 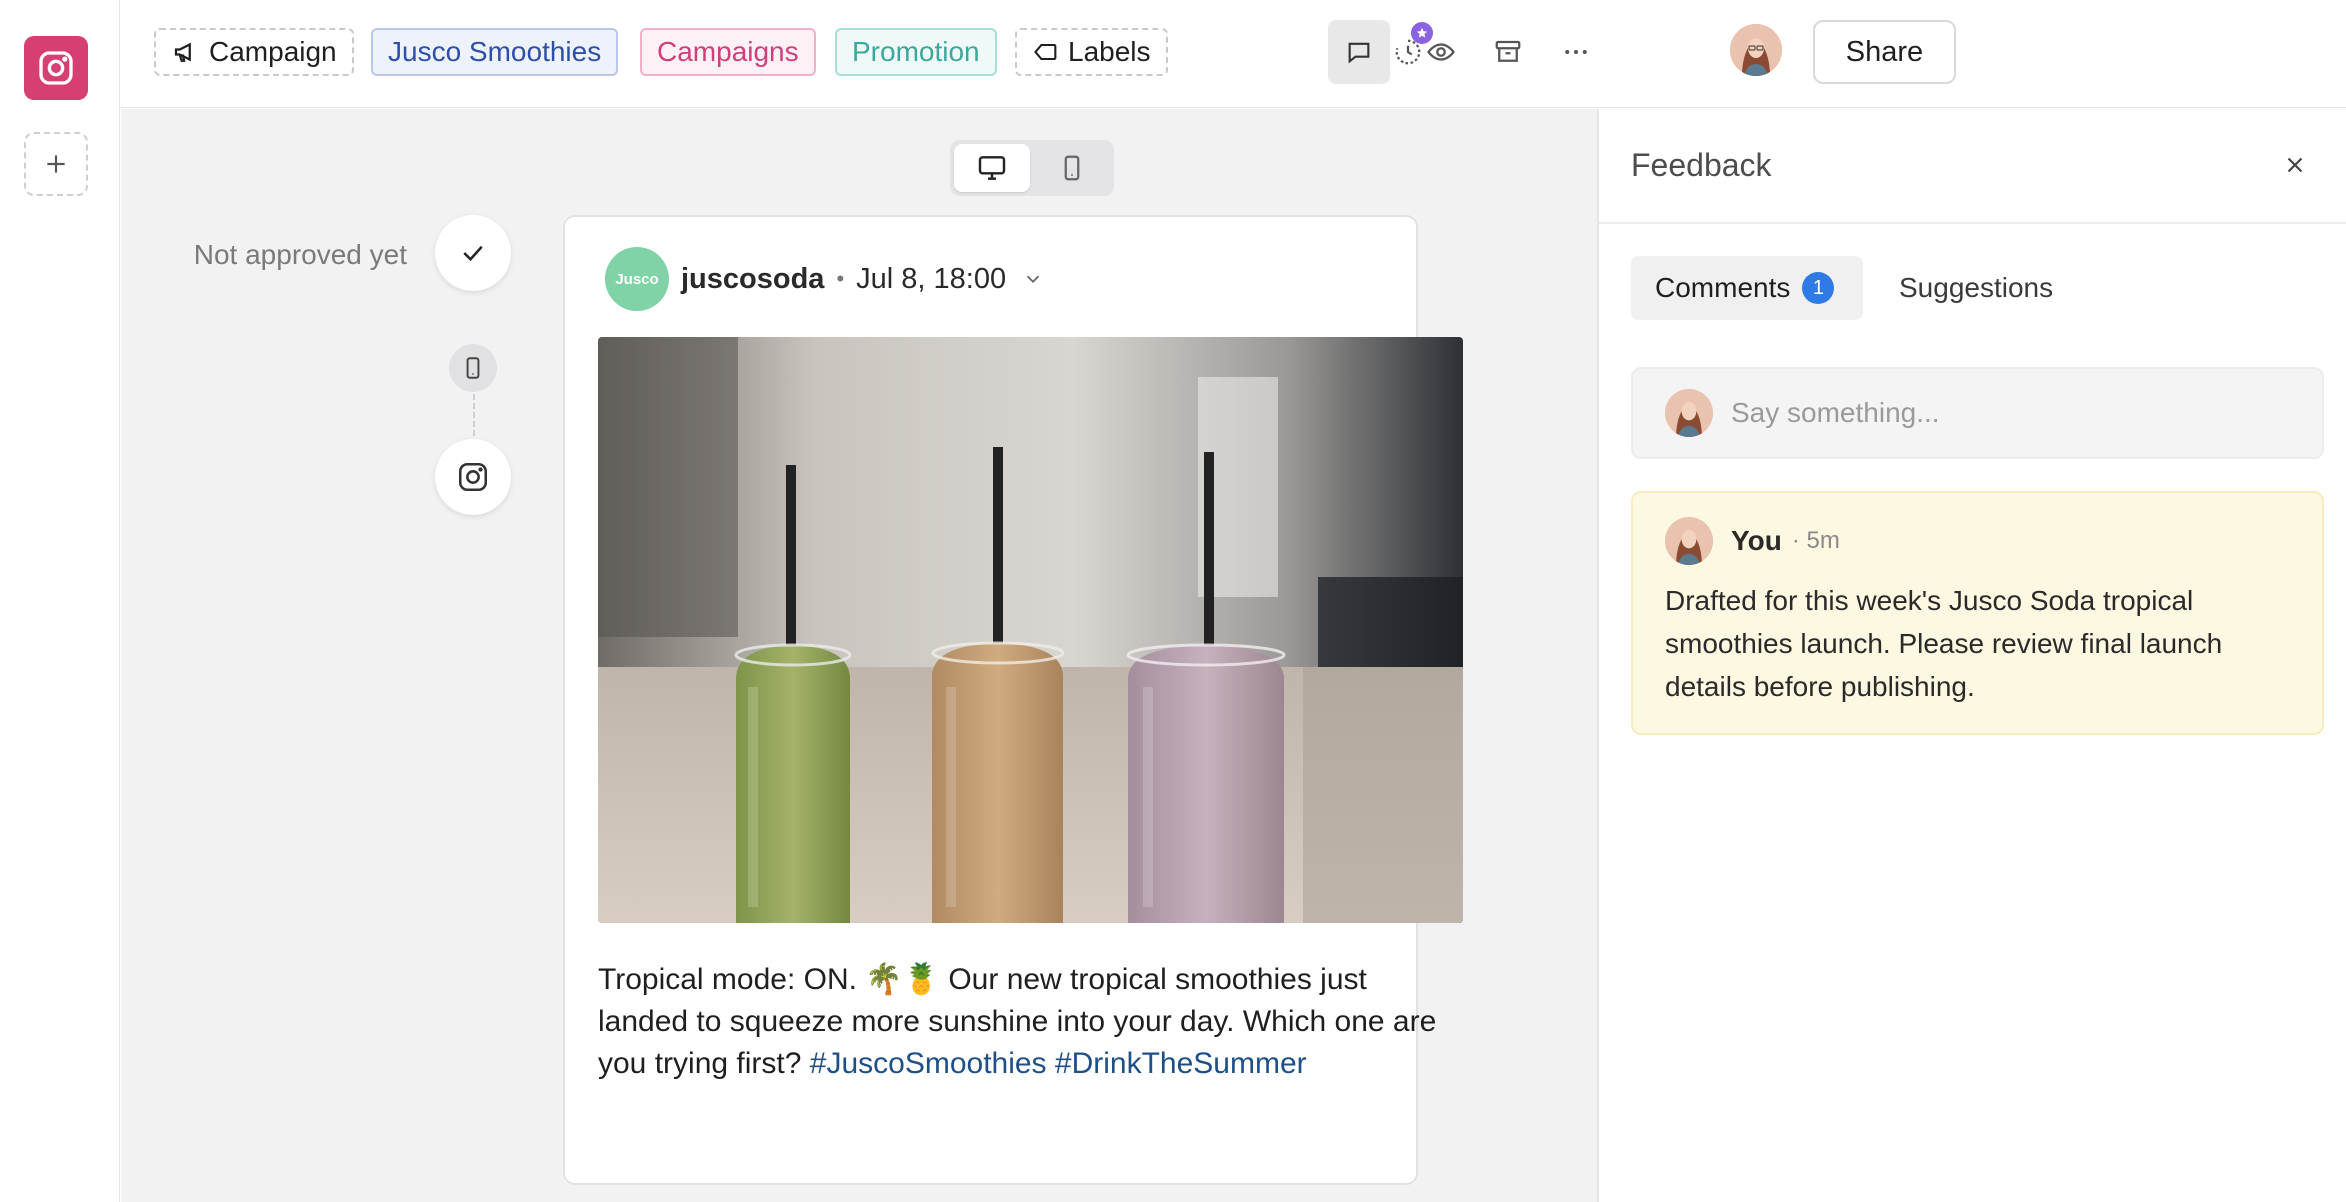 I want to click on brand-logo-text: Jusco, so click(x=637, y=279).